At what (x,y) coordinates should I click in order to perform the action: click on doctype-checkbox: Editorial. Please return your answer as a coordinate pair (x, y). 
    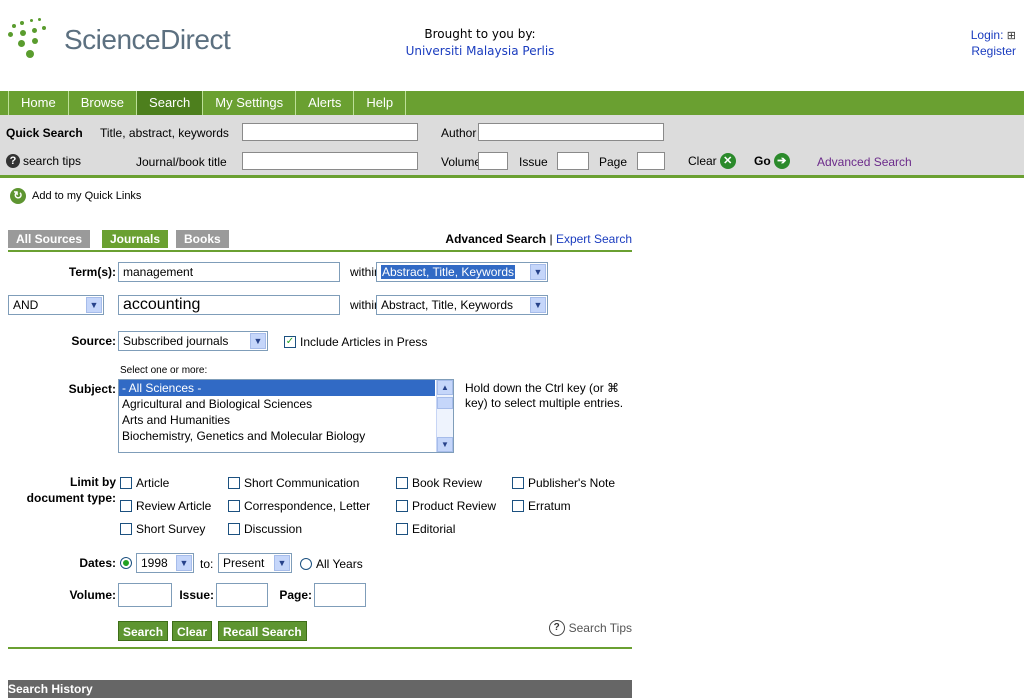
    Looking at the image, I should click on (425, 529).